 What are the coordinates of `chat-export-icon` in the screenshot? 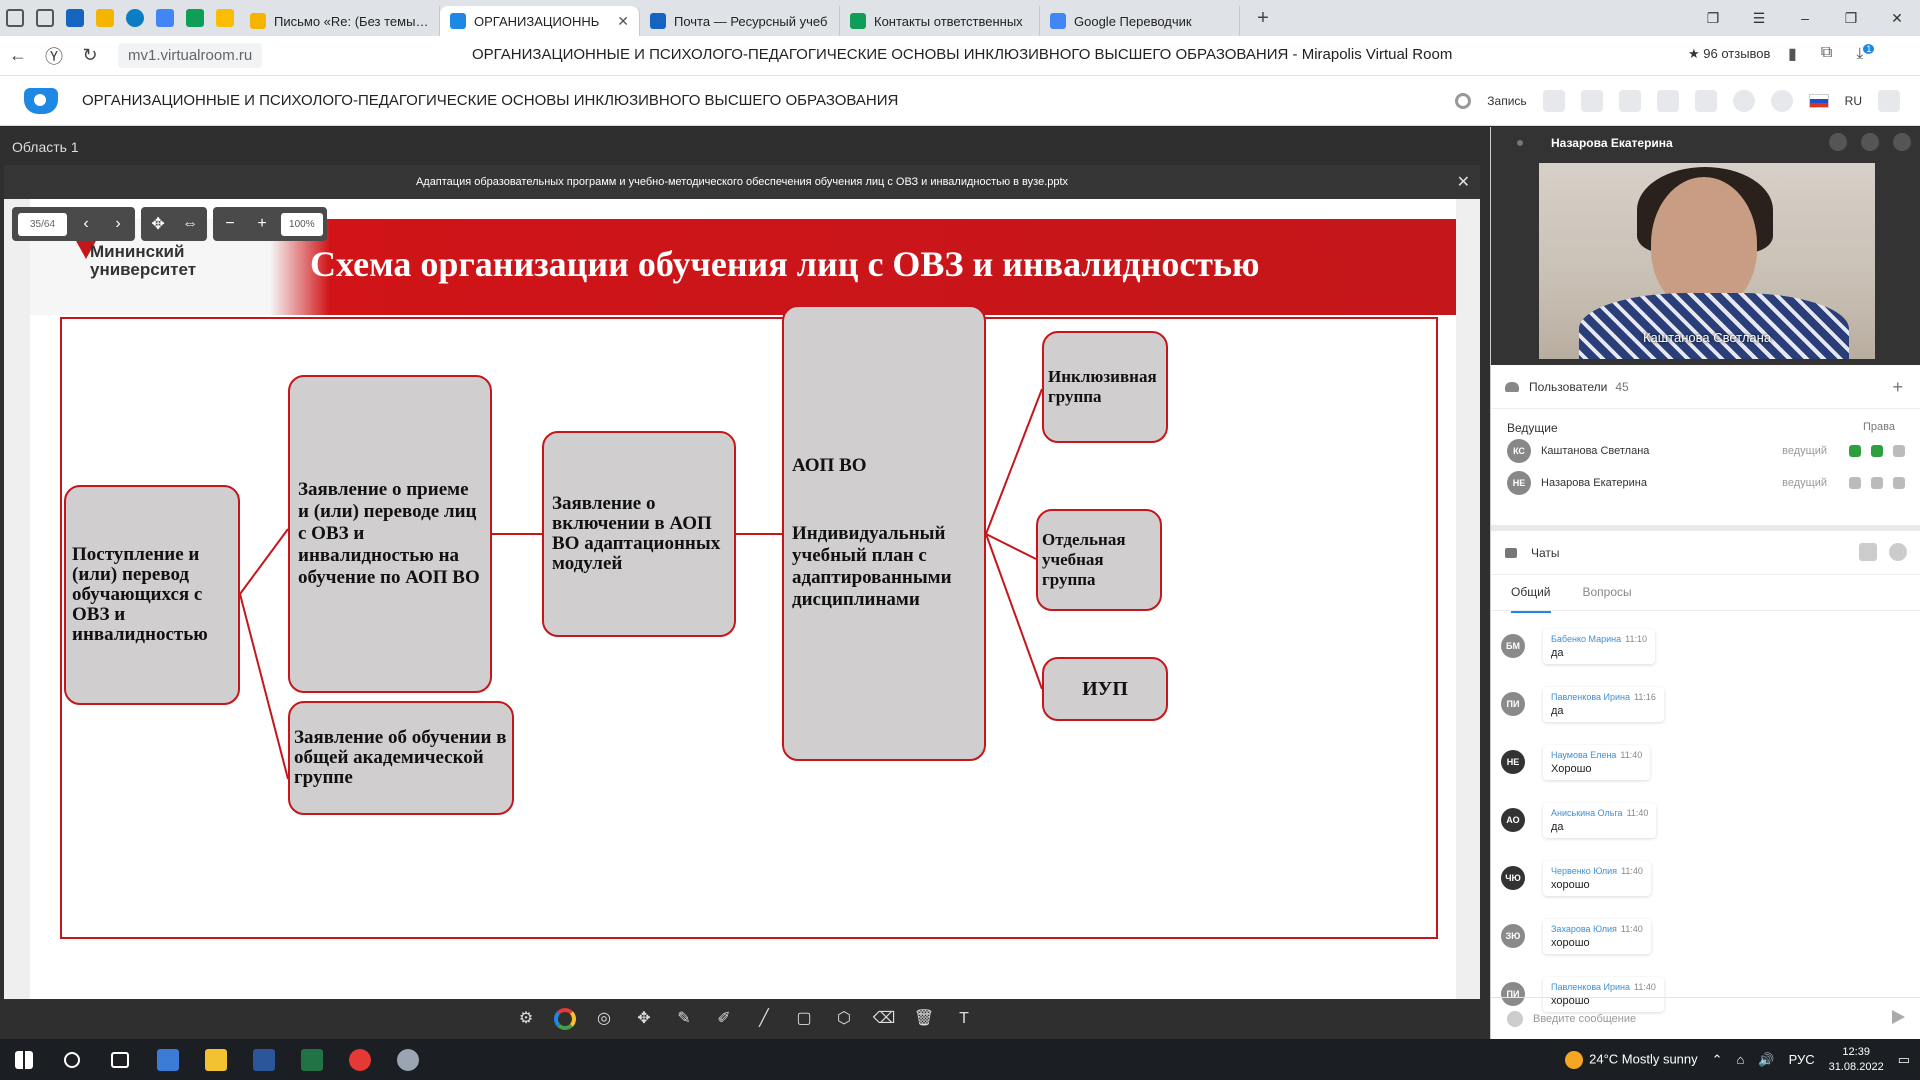 It's located at (1868, 552).